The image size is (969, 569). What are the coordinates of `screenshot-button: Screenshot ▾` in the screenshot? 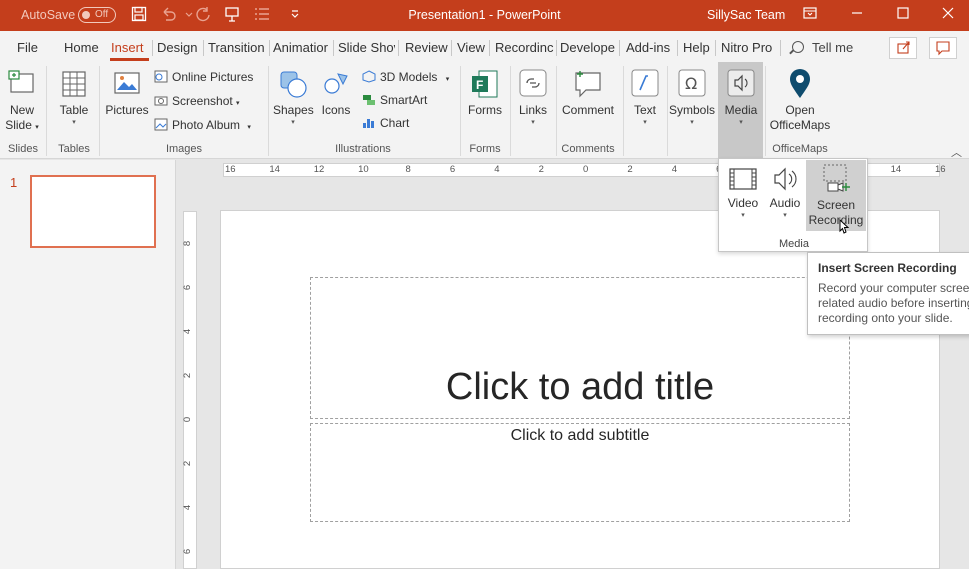 It's located at (197, 101).